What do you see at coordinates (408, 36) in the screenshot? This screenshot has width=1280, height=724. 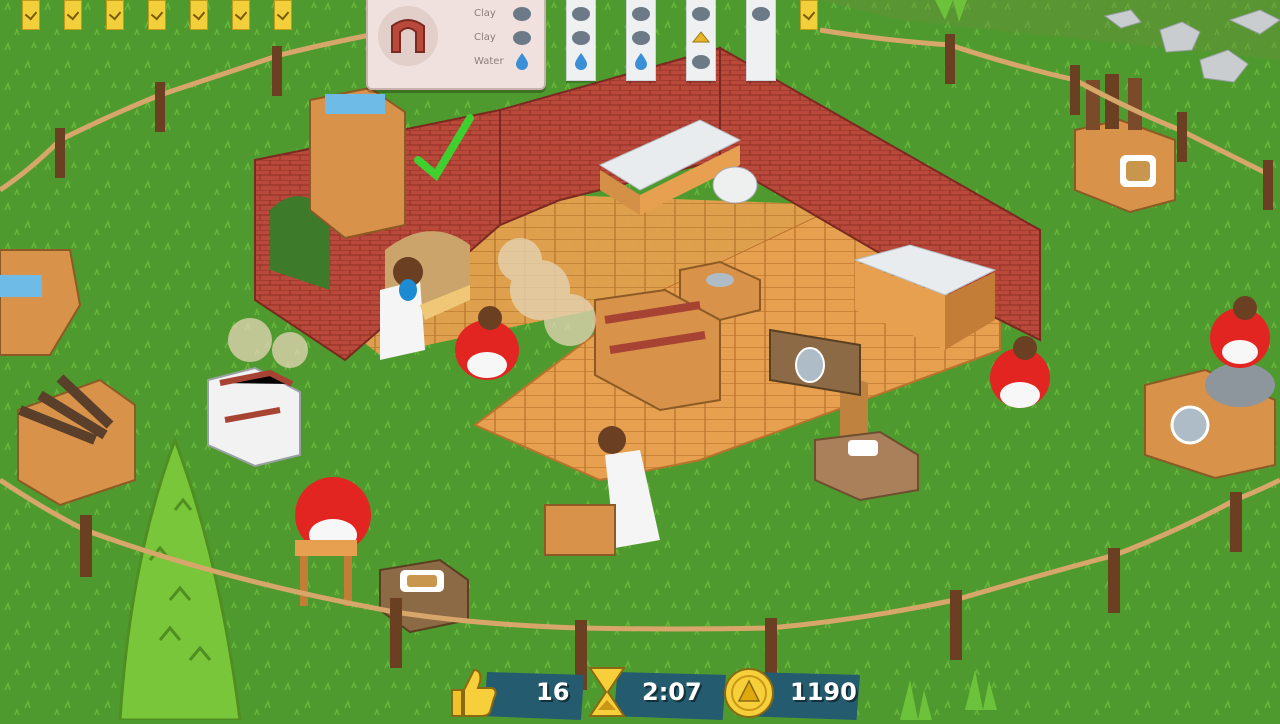 I see `arch-blueprint-icon` at bounding box center [408, 36].